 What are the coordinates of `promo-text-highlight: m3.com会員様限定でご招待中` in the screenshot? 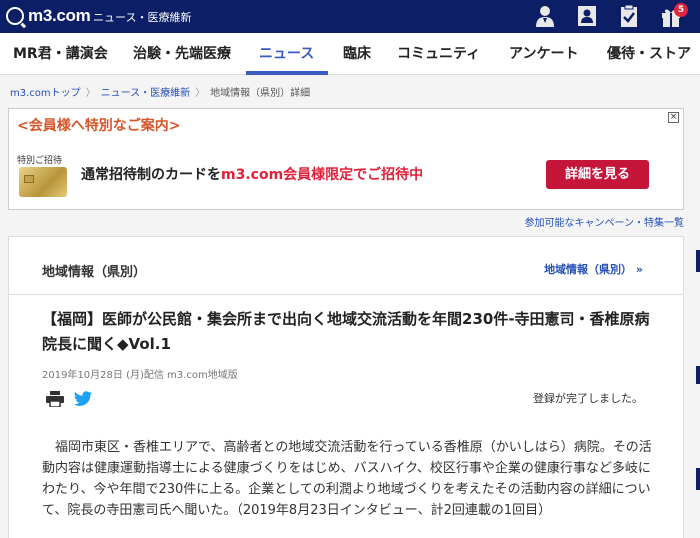 It's located at (322, 175).